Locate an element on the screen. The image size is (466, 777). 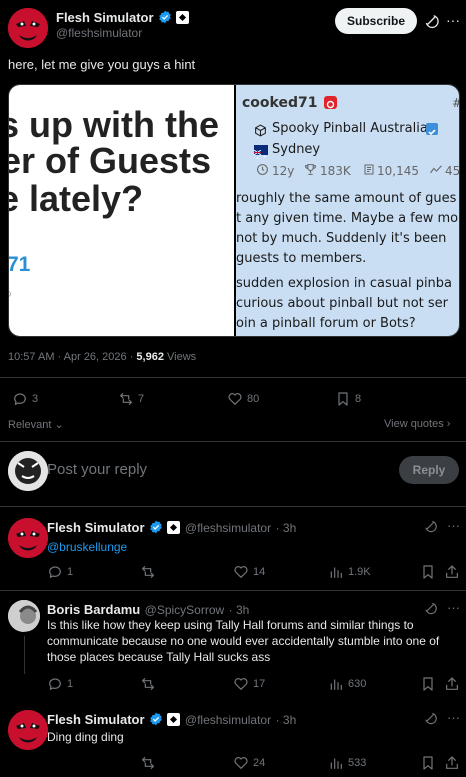
like-action: 80 is located at coordinates (243, 399).